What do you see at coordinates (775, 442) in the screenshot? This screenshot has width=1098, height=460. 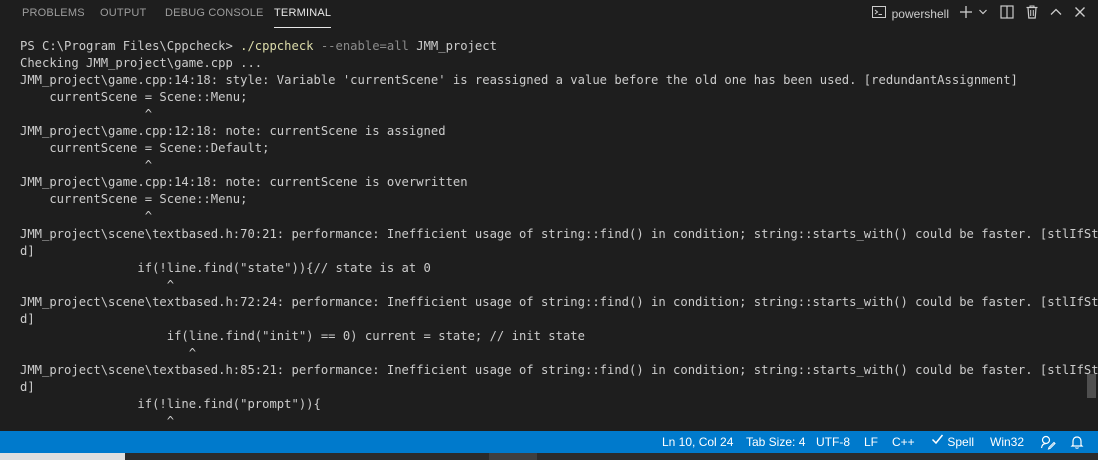 I see `tab-size: Tab Size: 4` at bounding box center [775, 442].